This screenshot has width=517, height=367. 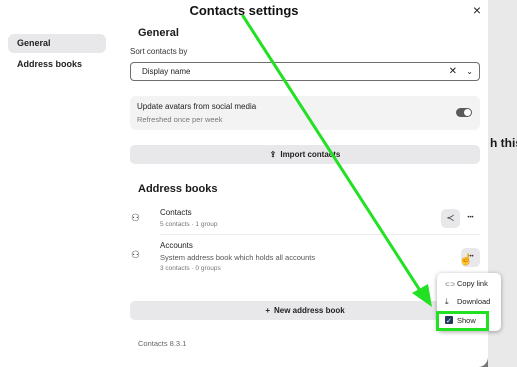 What do you see at coordinates (447, 301) in the screenshot?
I see `download-icon: ⤓` at bounding box center [447, 301].